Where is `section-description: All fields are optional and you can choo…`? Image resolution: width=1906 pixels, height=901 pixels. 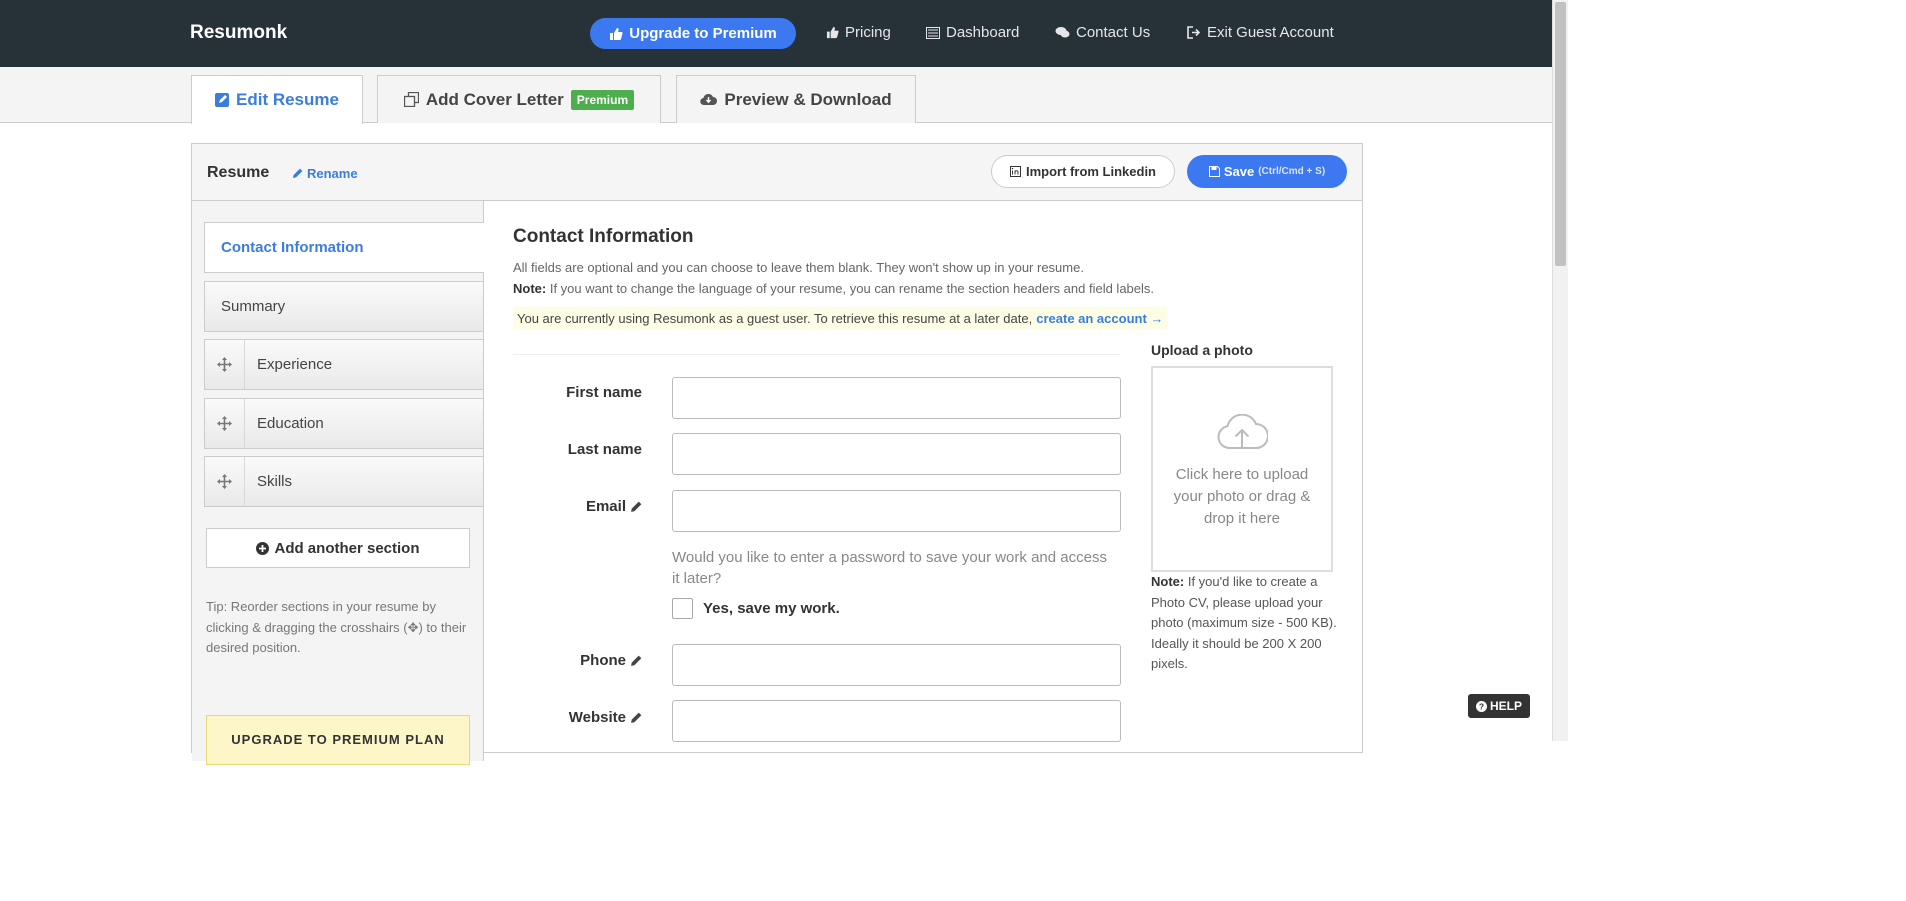 section-description: All fields are optional and you can choo… is located at coordinates (833, 278).